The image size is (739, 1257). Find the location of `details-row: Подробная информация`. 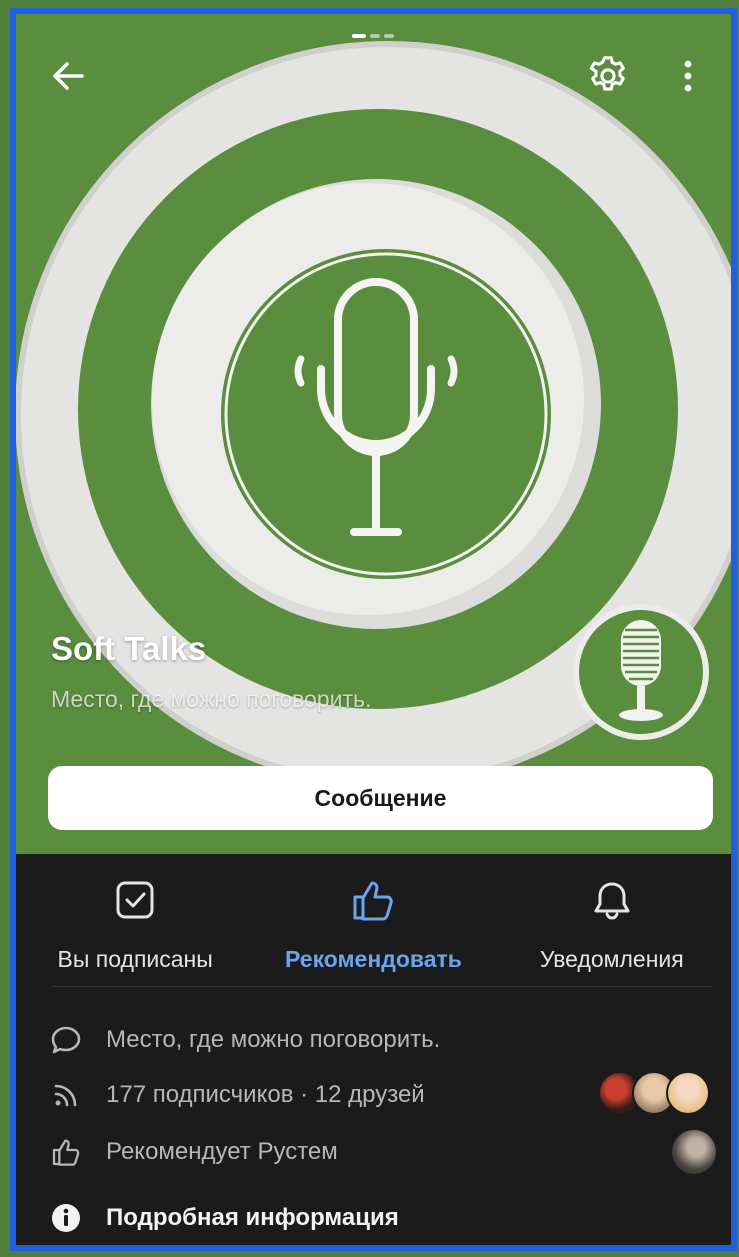

details-row: Подробная информация is located at coordinates (373, 1217).